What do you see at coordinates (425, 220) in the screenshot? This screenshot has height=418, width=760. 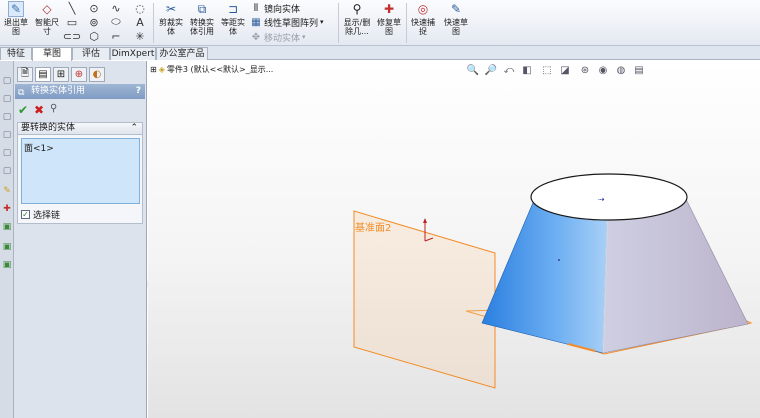 I see `origin-arrow-icon` at bounding box center [425, 220].